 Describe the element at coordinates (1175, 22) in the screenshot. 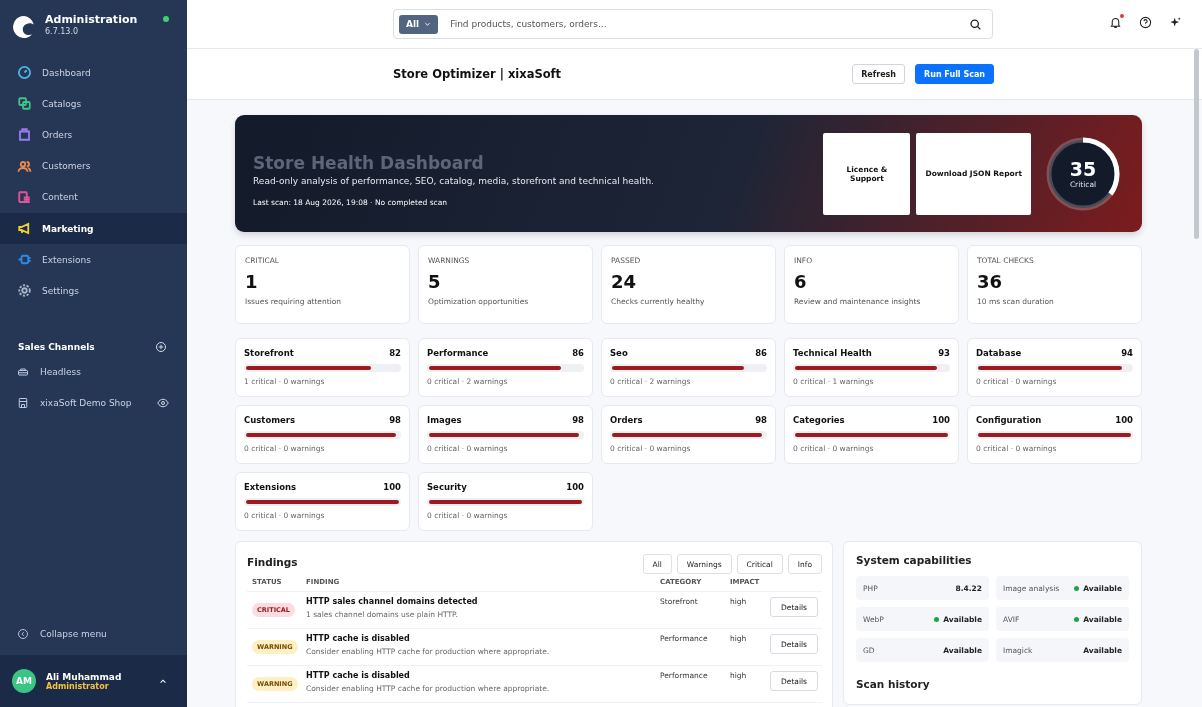

I see `sparkle-icon` at that location.